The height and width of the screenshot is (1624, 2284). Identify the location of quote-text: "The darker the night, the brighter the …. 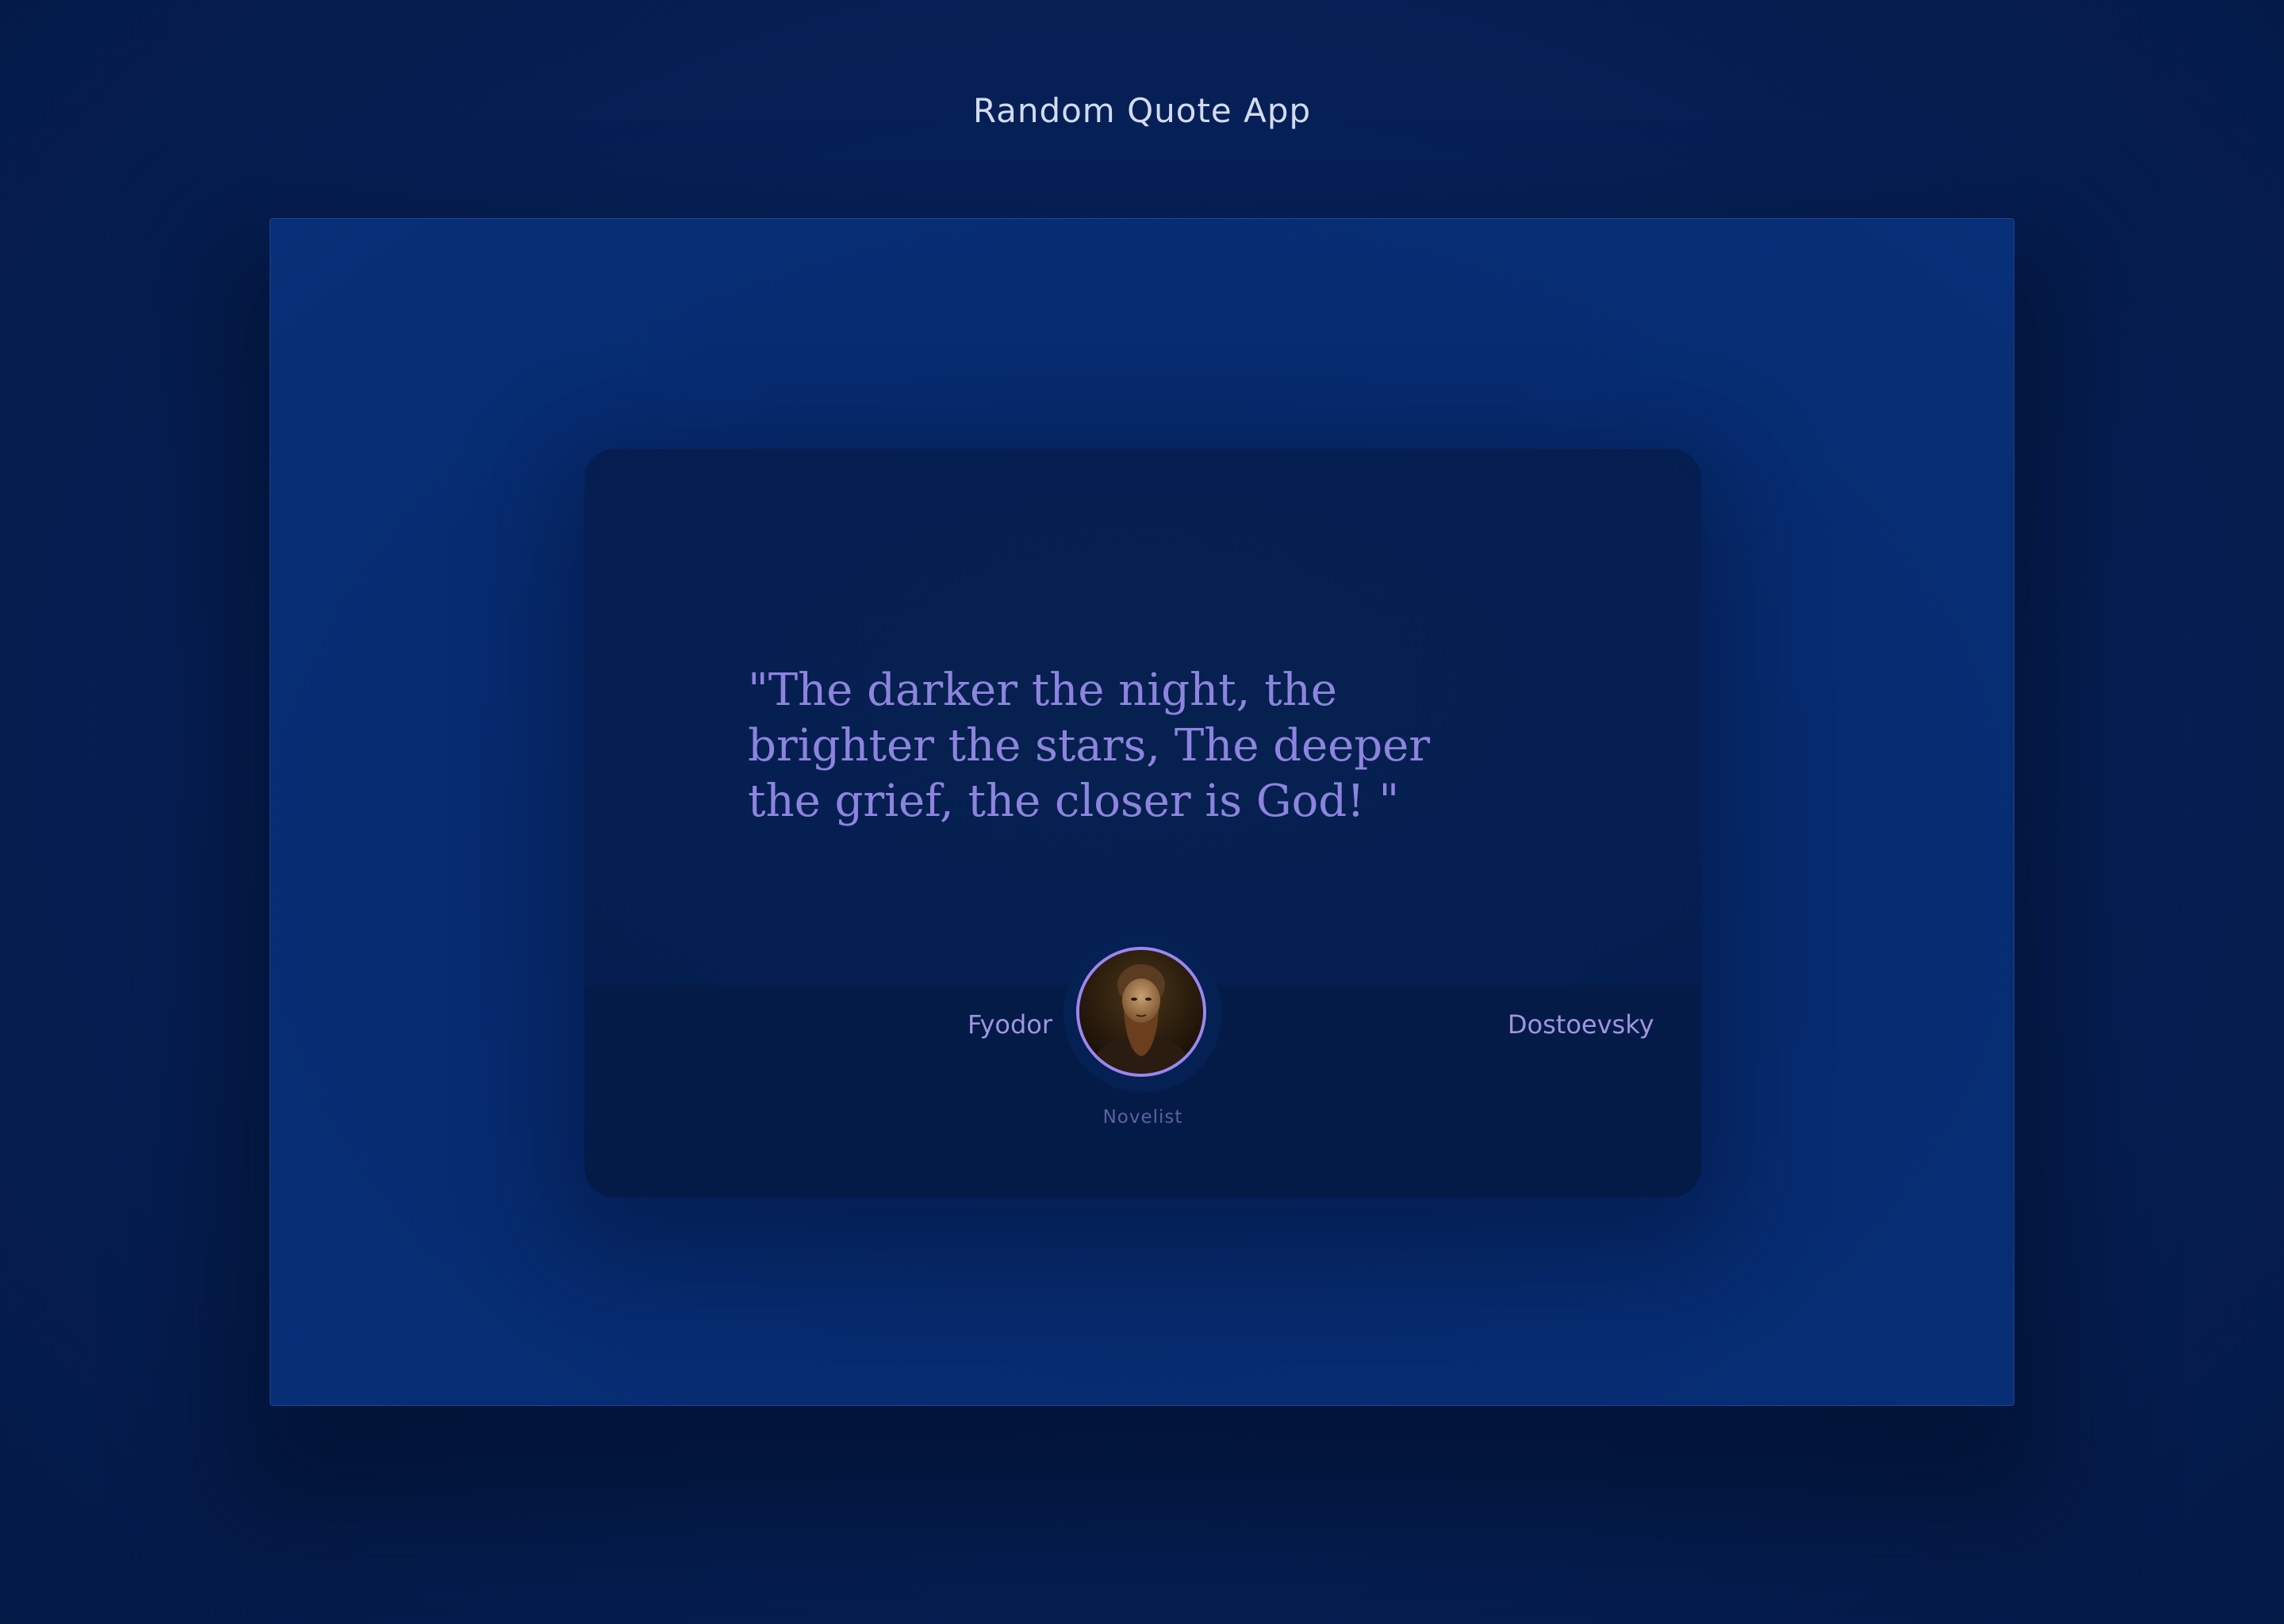
(1089, 746).